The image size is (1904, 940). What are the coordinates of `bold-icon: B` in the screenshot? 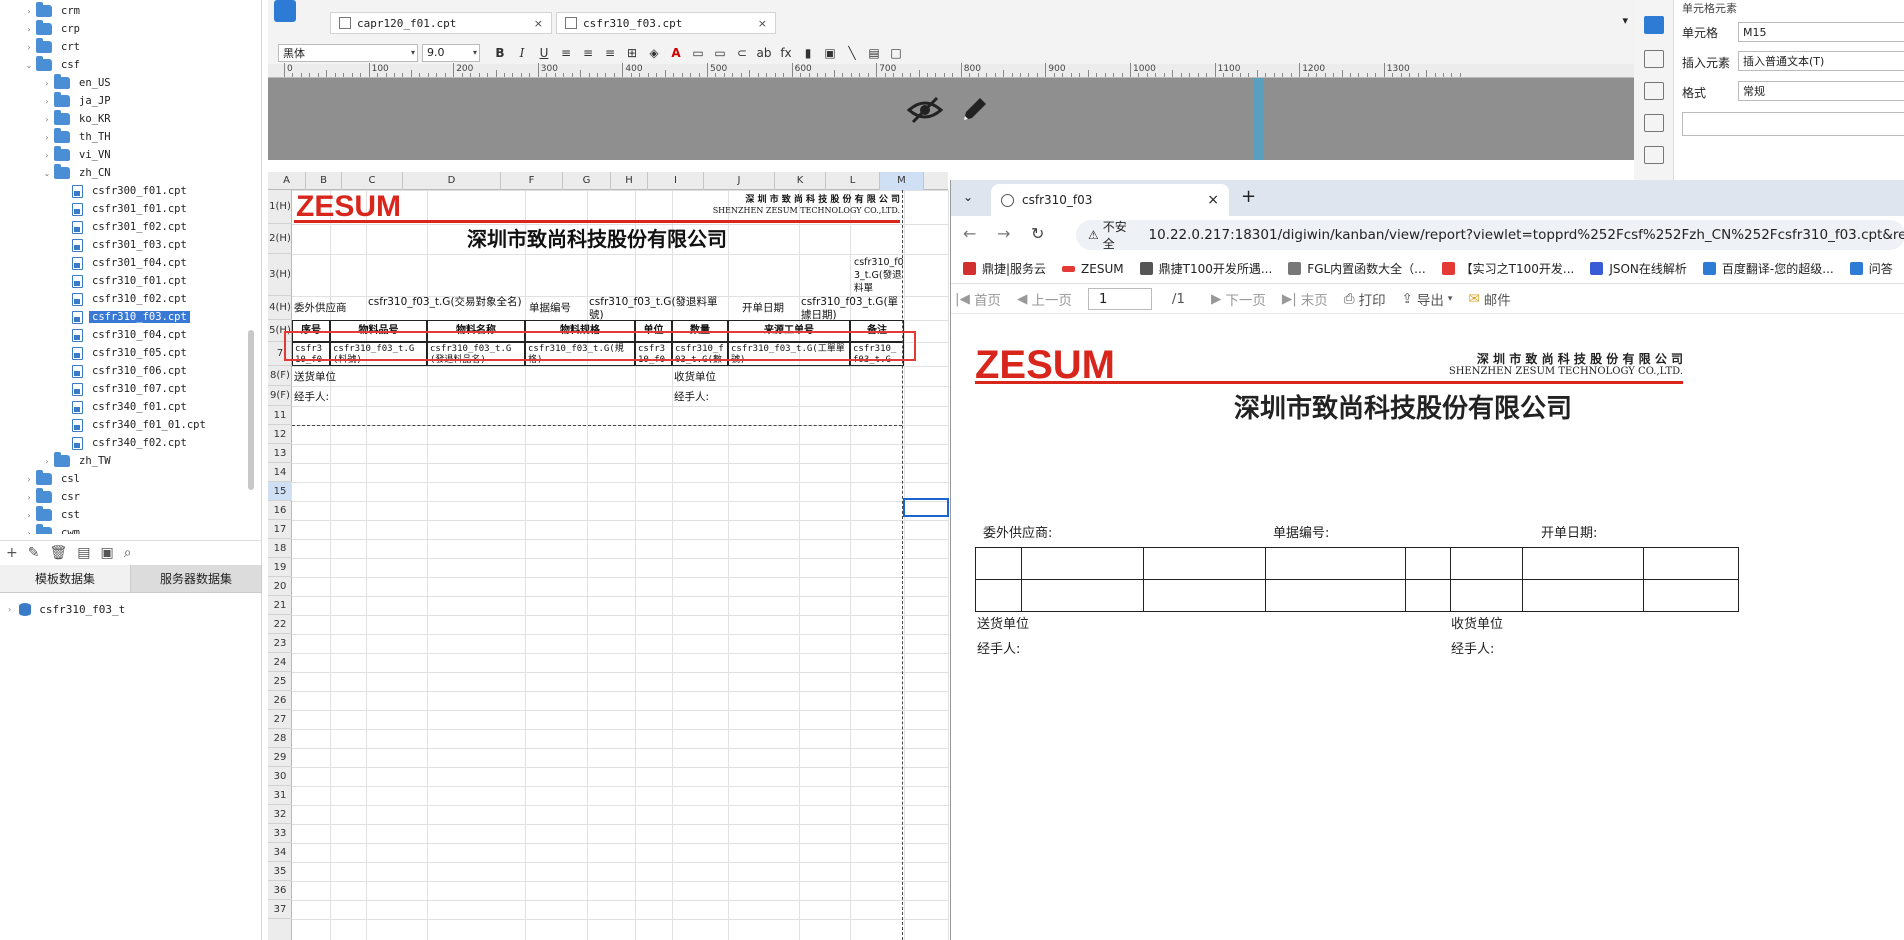 It's located at (500, 53).